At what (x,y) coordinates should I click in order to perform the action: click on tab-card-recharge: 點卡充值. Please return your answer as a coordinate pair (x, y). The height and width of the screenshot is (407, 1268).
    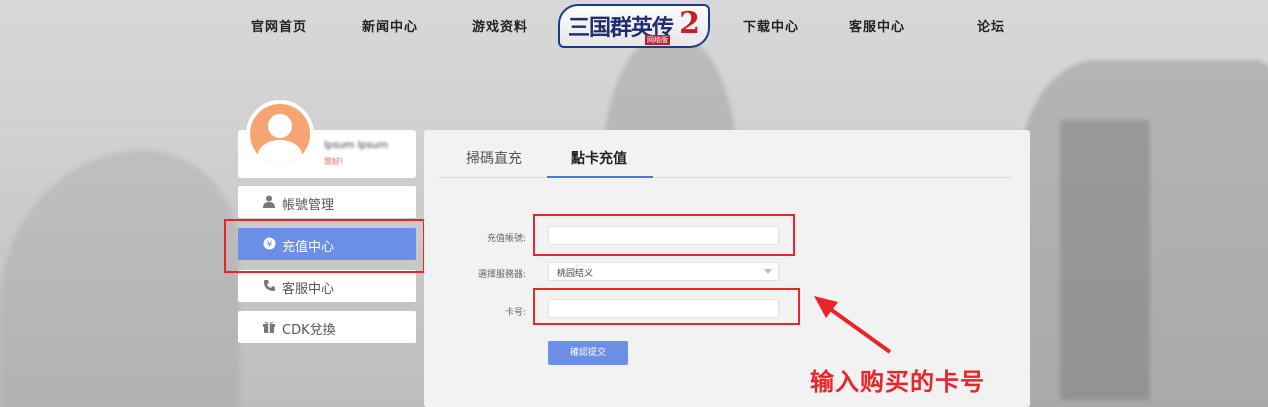
    Looking at the image, I should click on (599, 158).